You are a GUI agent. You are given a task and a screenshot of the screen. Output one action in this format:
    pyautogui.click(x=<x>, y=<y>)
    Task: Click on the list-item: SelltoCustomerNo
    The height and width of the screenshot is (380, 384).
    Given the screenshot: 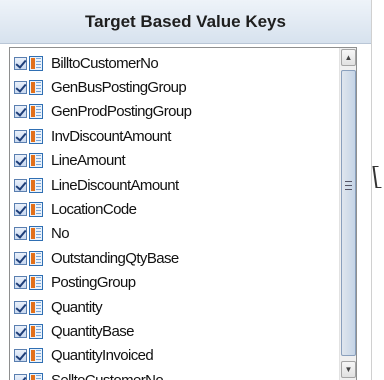 What is the action you would take?
    pyautogui.click(x=175, y=374)
    